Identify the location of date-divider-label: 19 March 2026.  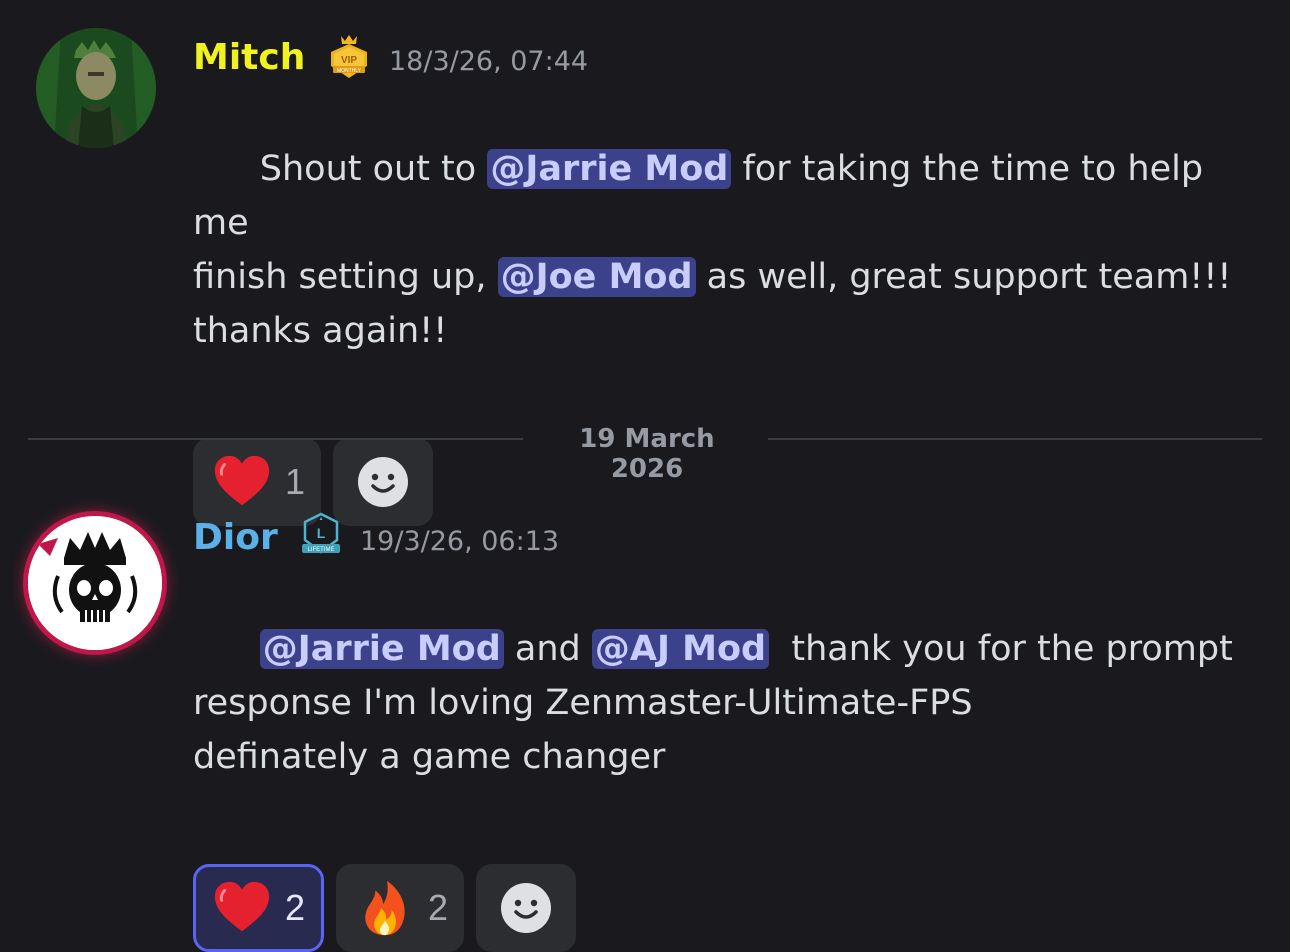
(647, 454).